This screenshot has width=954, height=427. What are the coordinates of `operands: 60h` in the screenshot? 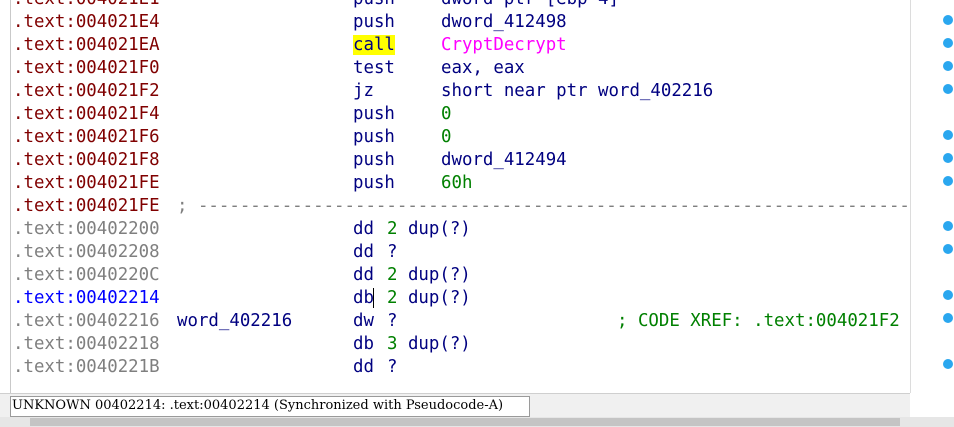 It's located at (456, 183).